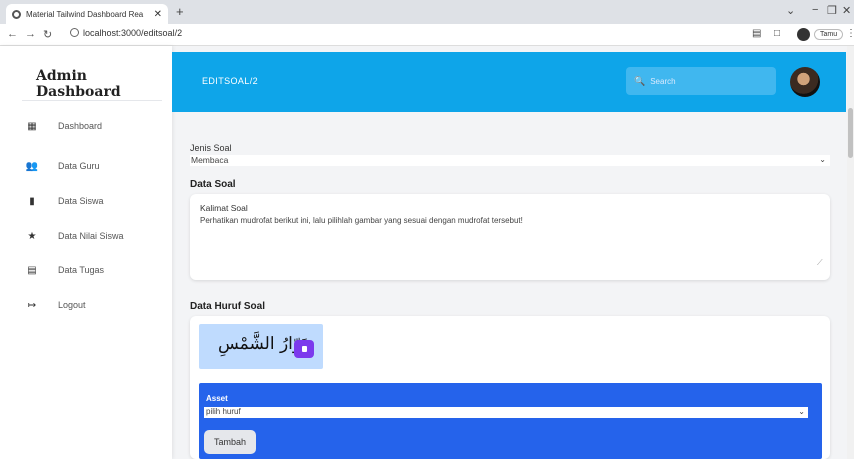 The width and height of the screenshot is (854, 459). Describe the element at coordinates (230, 442) in the screenshot. I see `tambah-button: Tambah` at that location.